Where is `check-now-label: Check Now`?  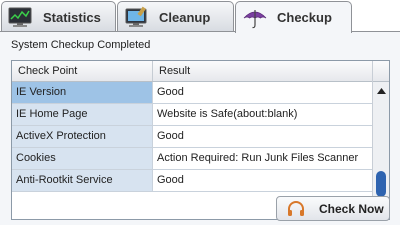 check-now-label: Check Now is located at coordinates (351, 208).